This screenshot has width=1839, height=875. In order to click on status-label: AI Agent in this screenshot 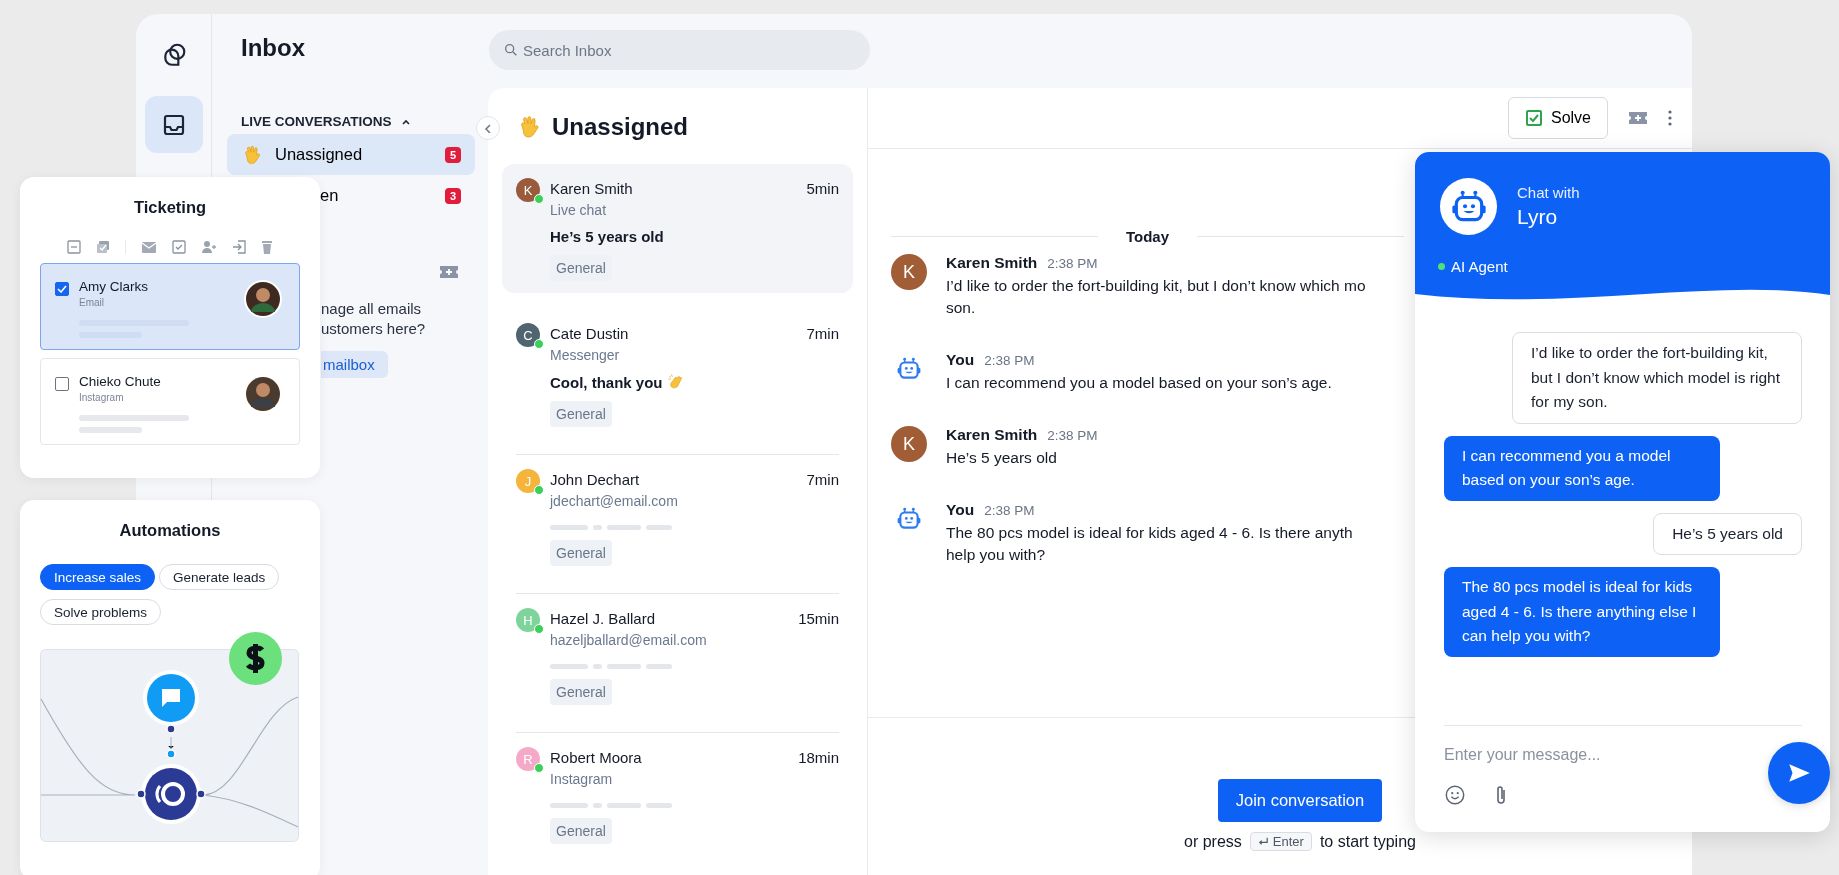, I will do `click(1479, 266)`.